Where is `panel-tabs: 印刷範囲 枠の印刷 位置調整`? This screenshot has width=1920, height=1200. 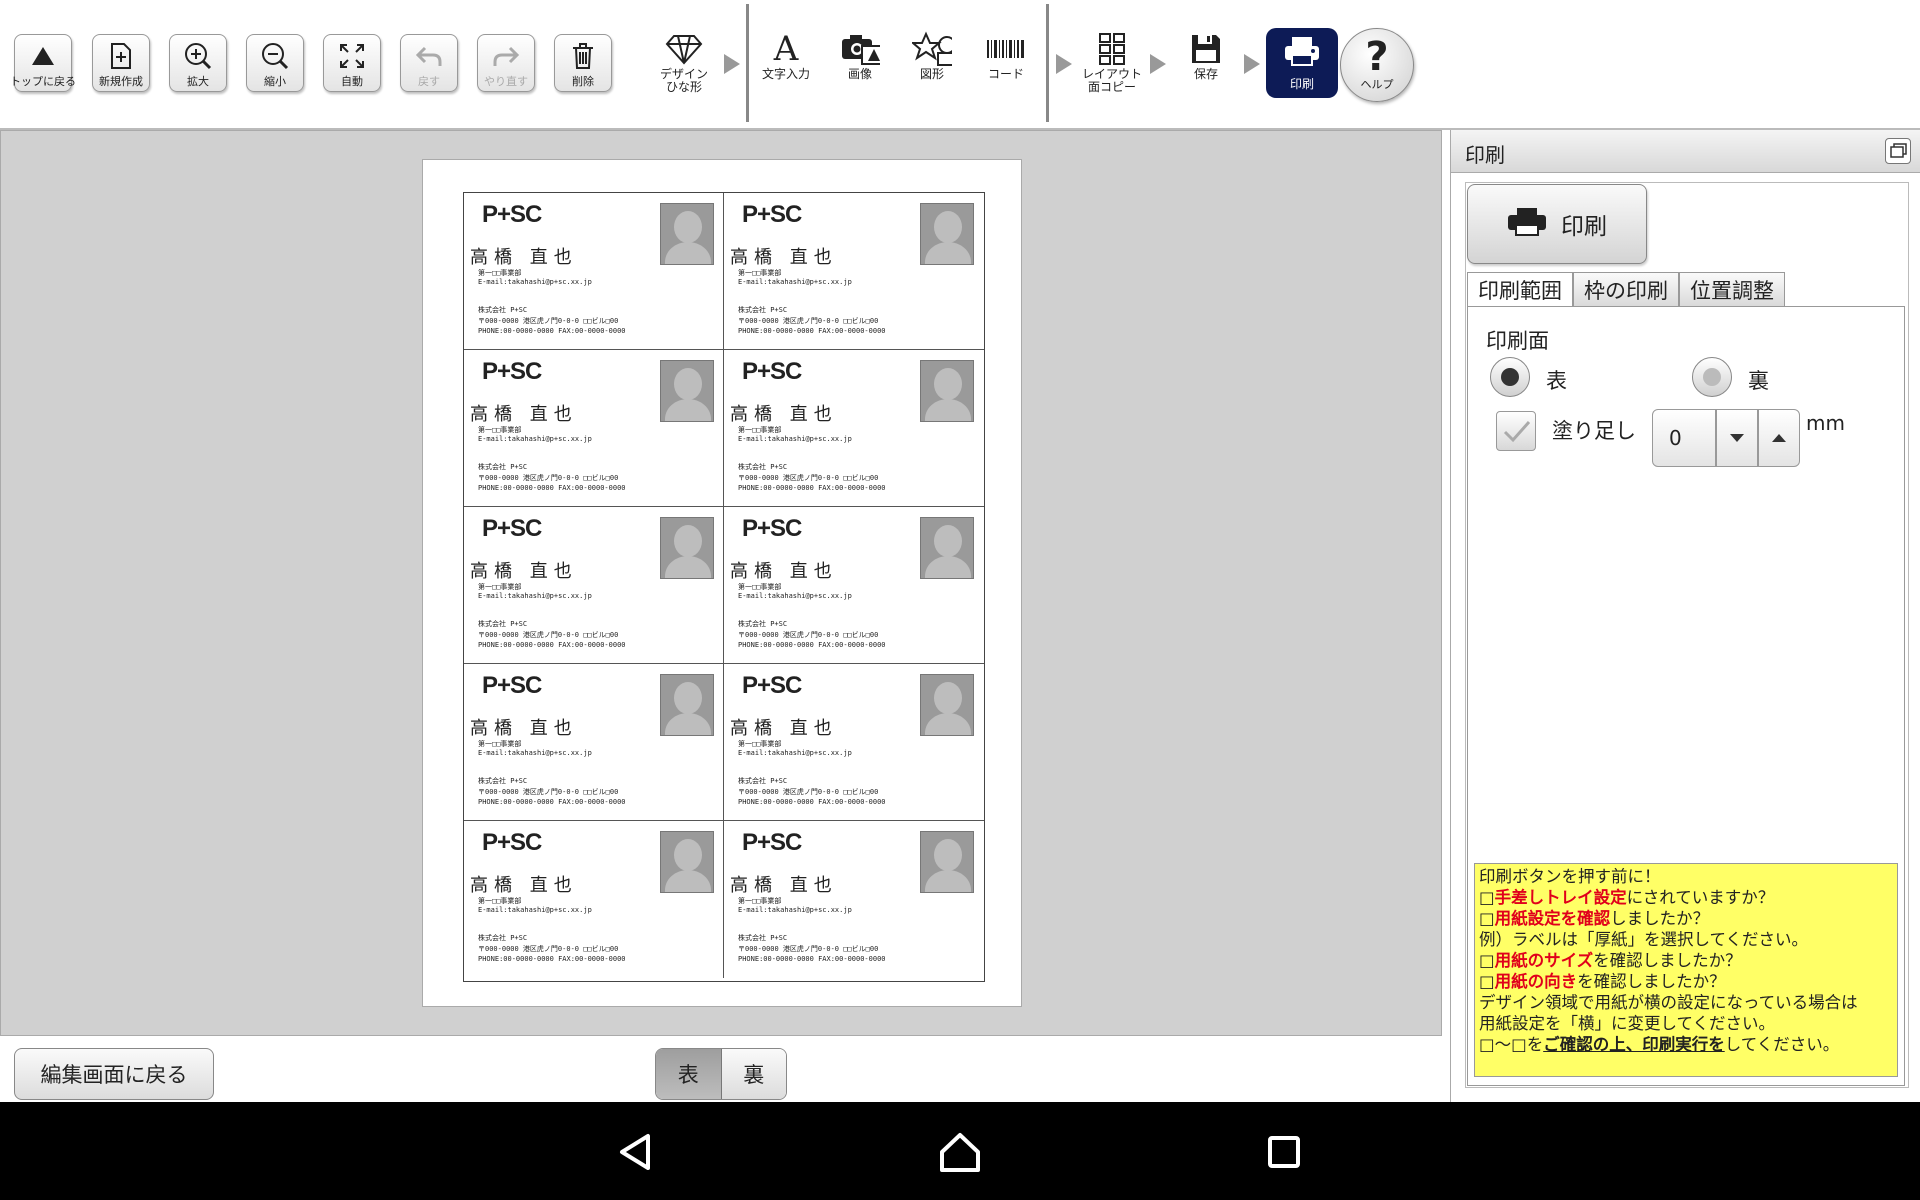 panel-tabs: 印刷範囲 枠の印刷 位置調整 is located at coordinates (1626, 289).